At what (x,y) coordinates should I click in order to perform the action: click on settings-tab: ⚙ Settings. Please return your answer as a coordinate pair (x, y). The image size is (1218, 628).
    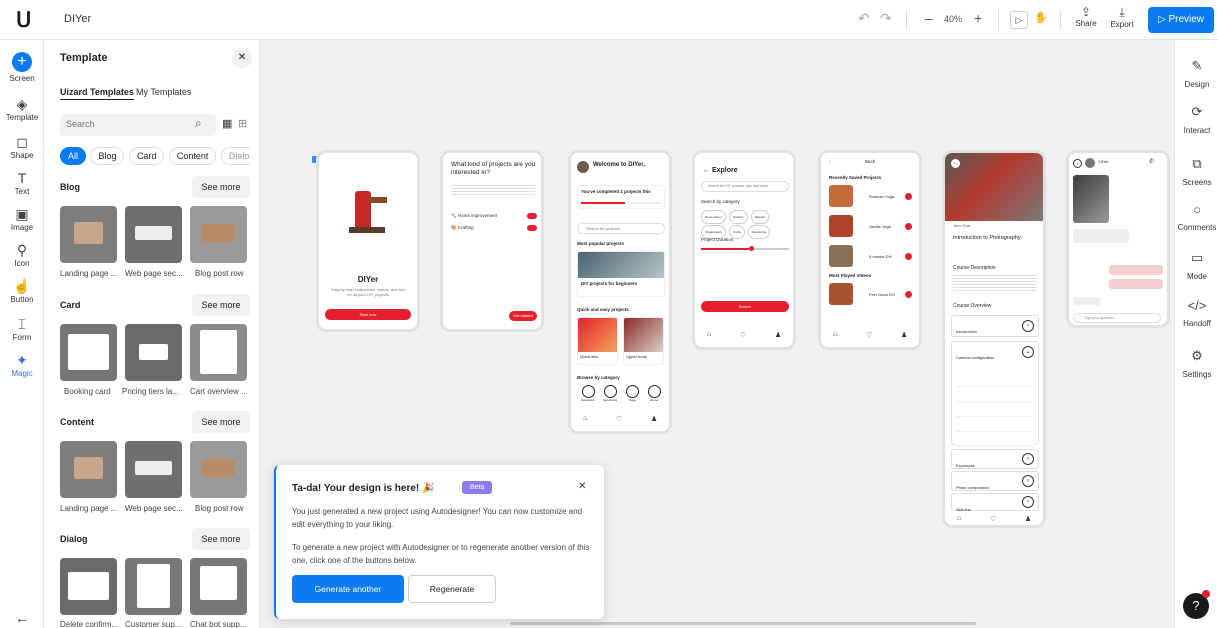
    Looking at the image, I should click on (1196, 363).